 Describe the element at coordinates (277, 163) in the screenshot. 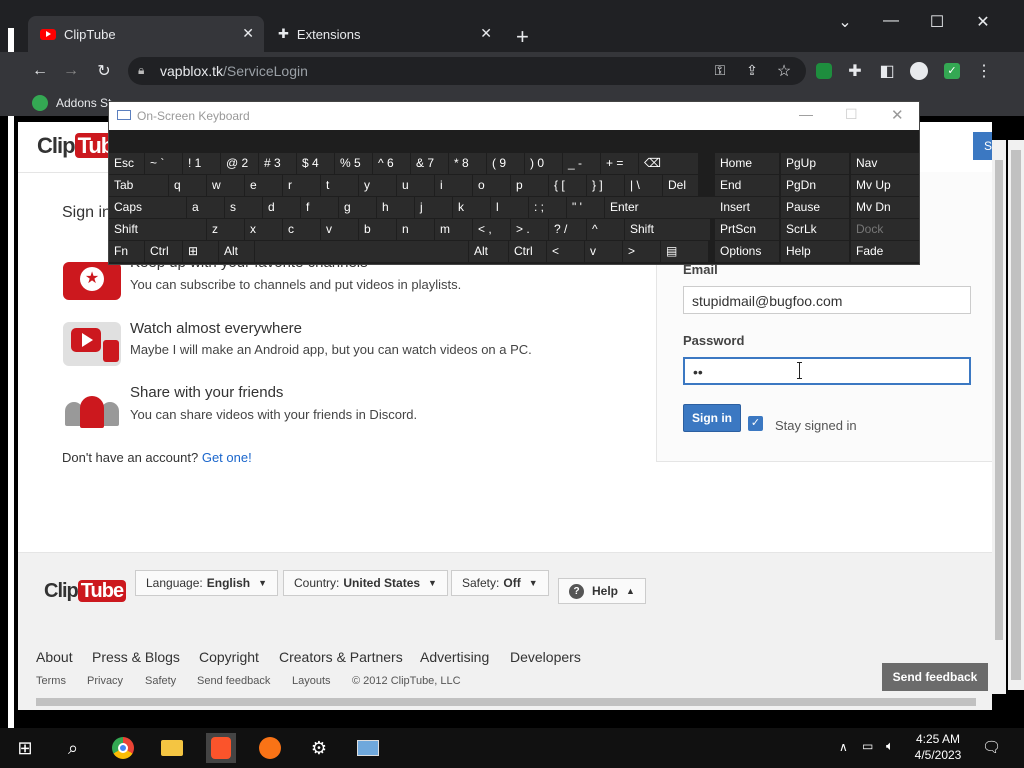

I see `osk-key: # 3` at that location.